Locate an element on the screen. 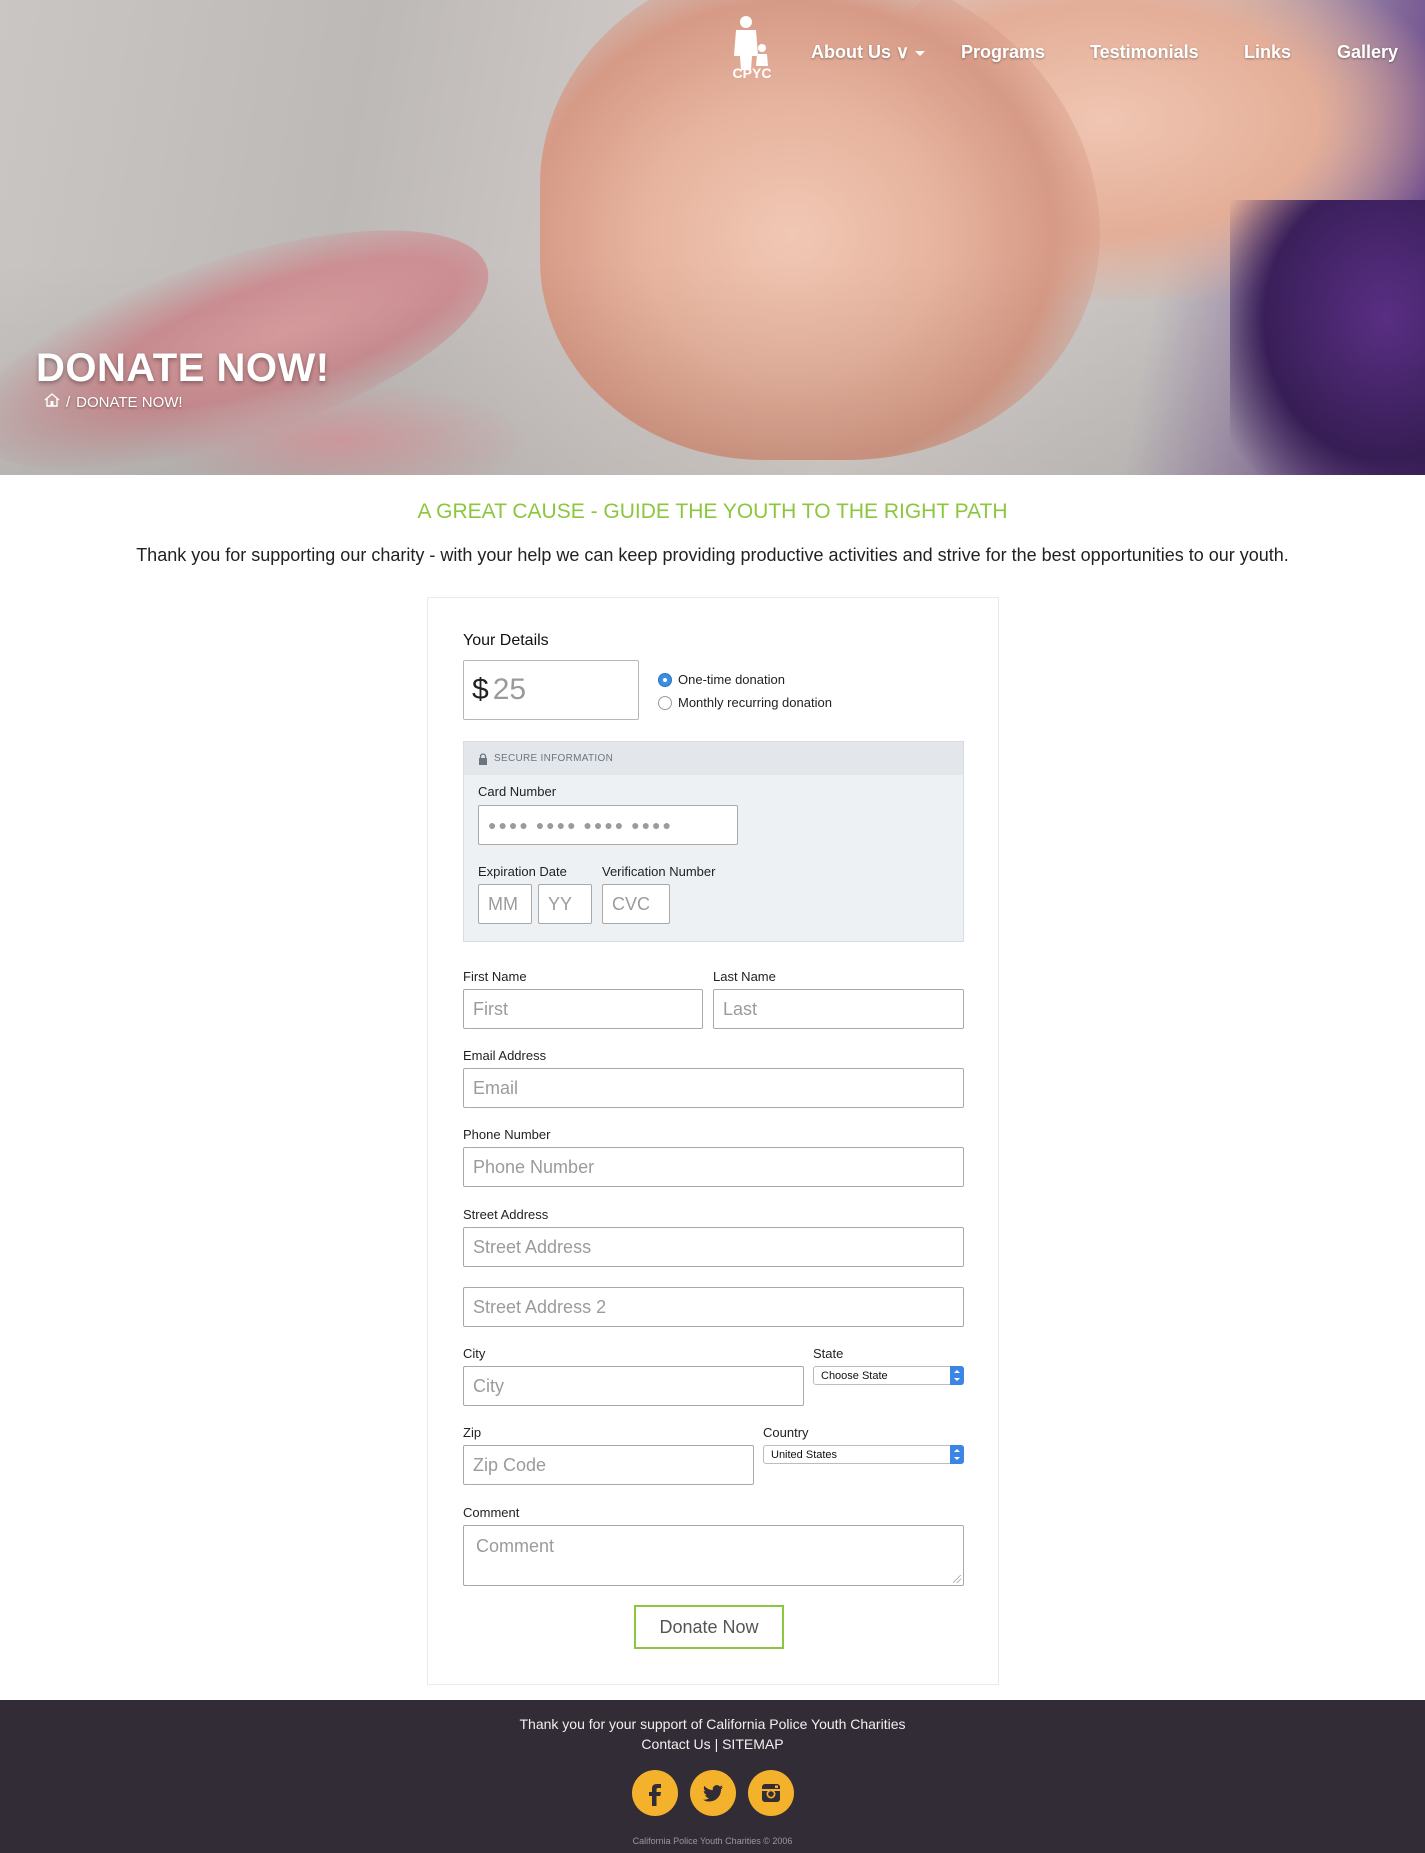  street-input: Street Address is located at coordinates (713, 1247).